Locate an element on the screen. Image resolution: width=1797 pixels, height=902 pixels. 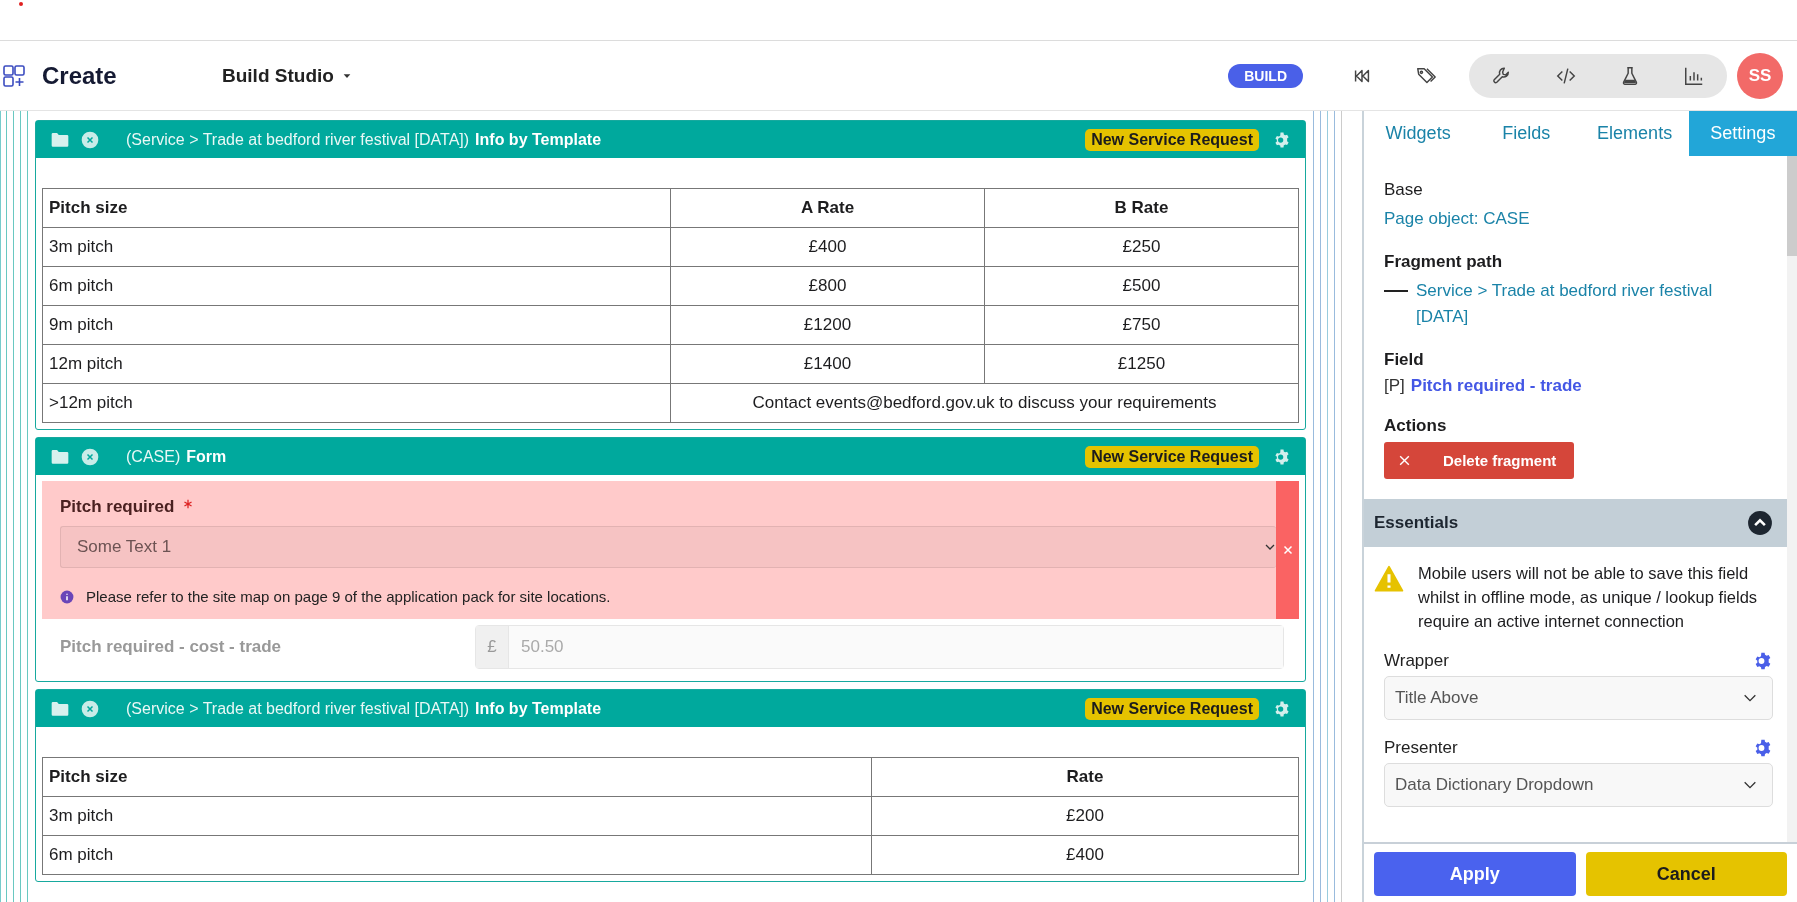
user-avatar: SS is located at coordinates (1760, 75).